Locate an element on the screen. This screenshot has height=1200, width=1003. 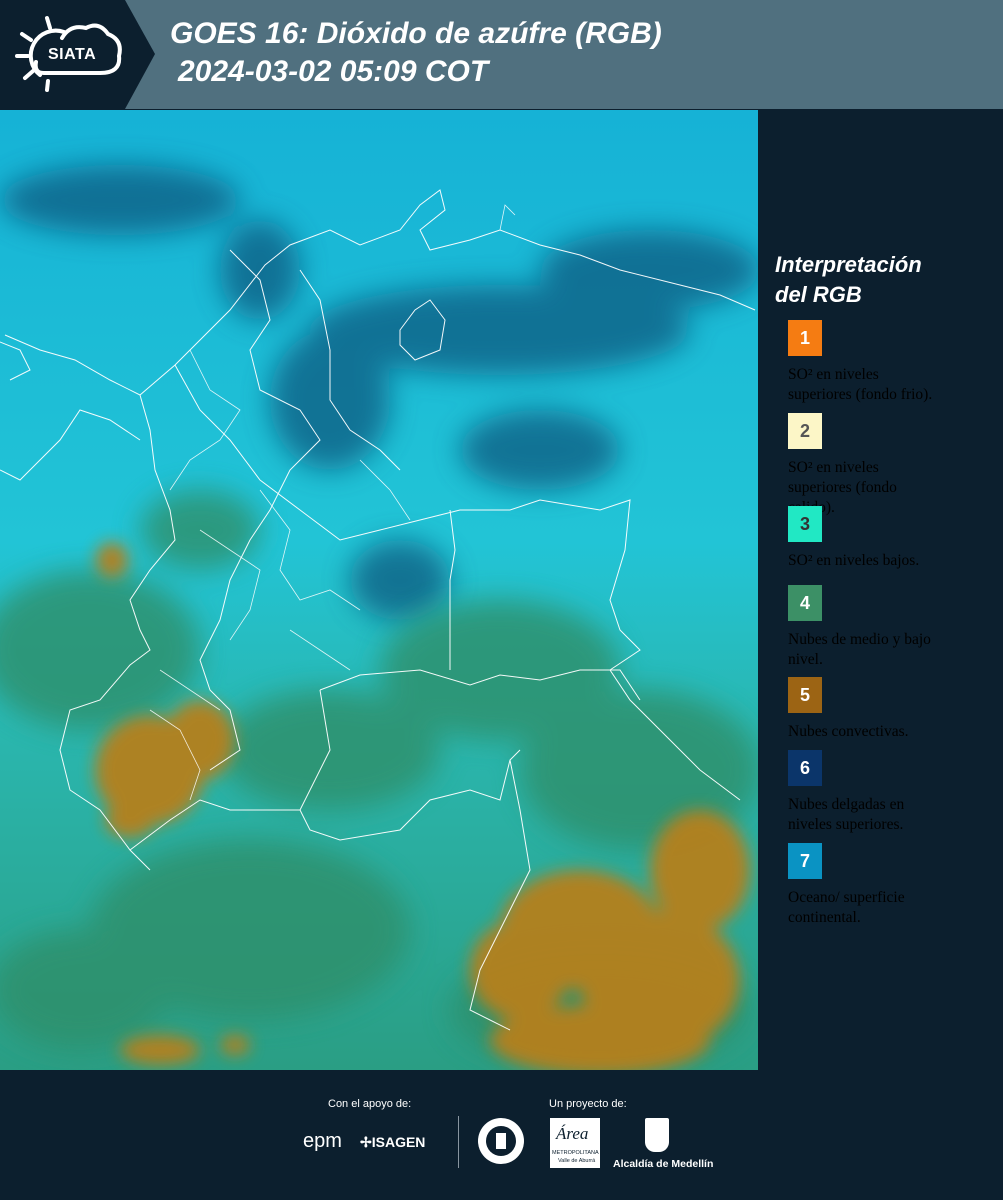
alcaldia-shield-icon is located at coordinates (657, 1135).